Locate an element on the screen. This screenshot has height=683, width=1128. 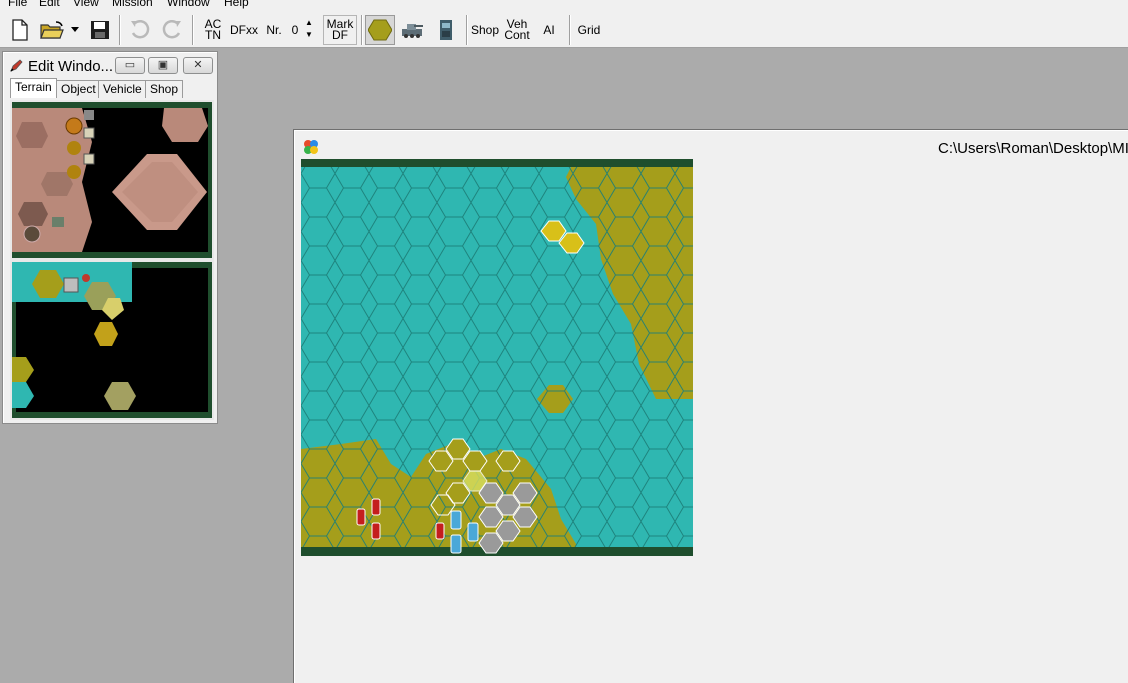
grid-label: Grid is located at coordinates (589, 29).